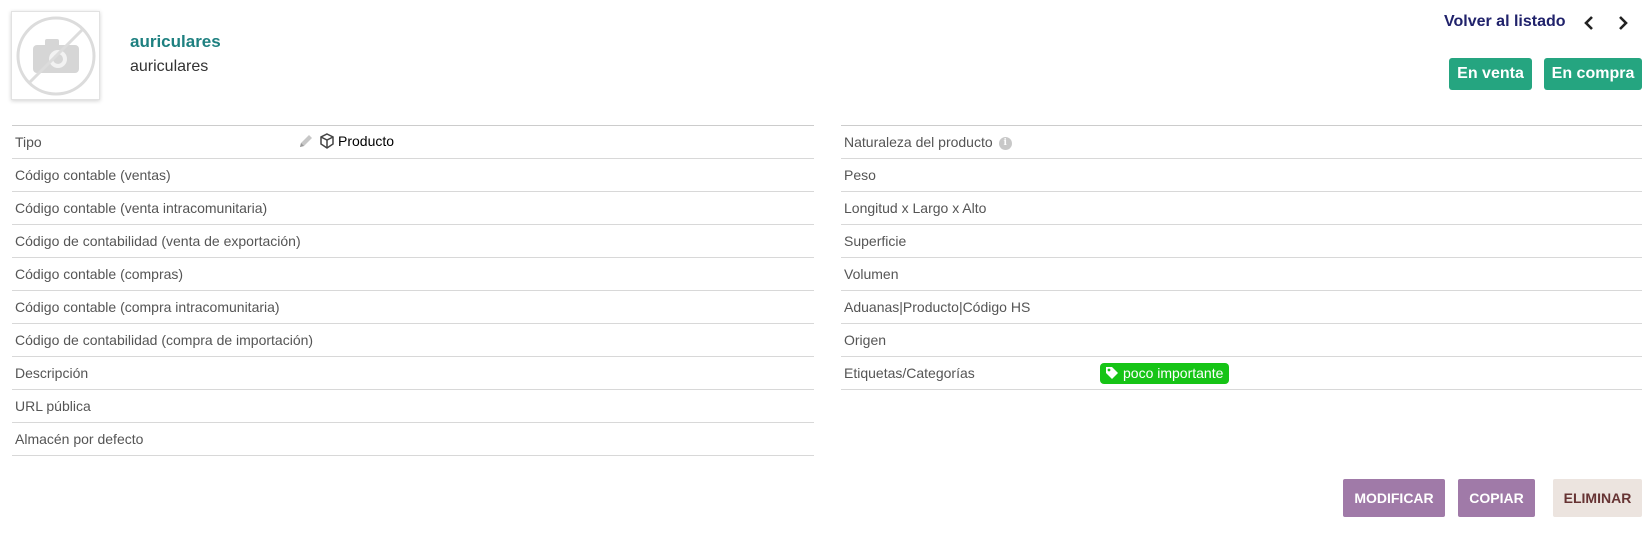 The height and width of the screenshot is (544, 1652). I want to click on category-tag: poco importante, so click(1165, 373).